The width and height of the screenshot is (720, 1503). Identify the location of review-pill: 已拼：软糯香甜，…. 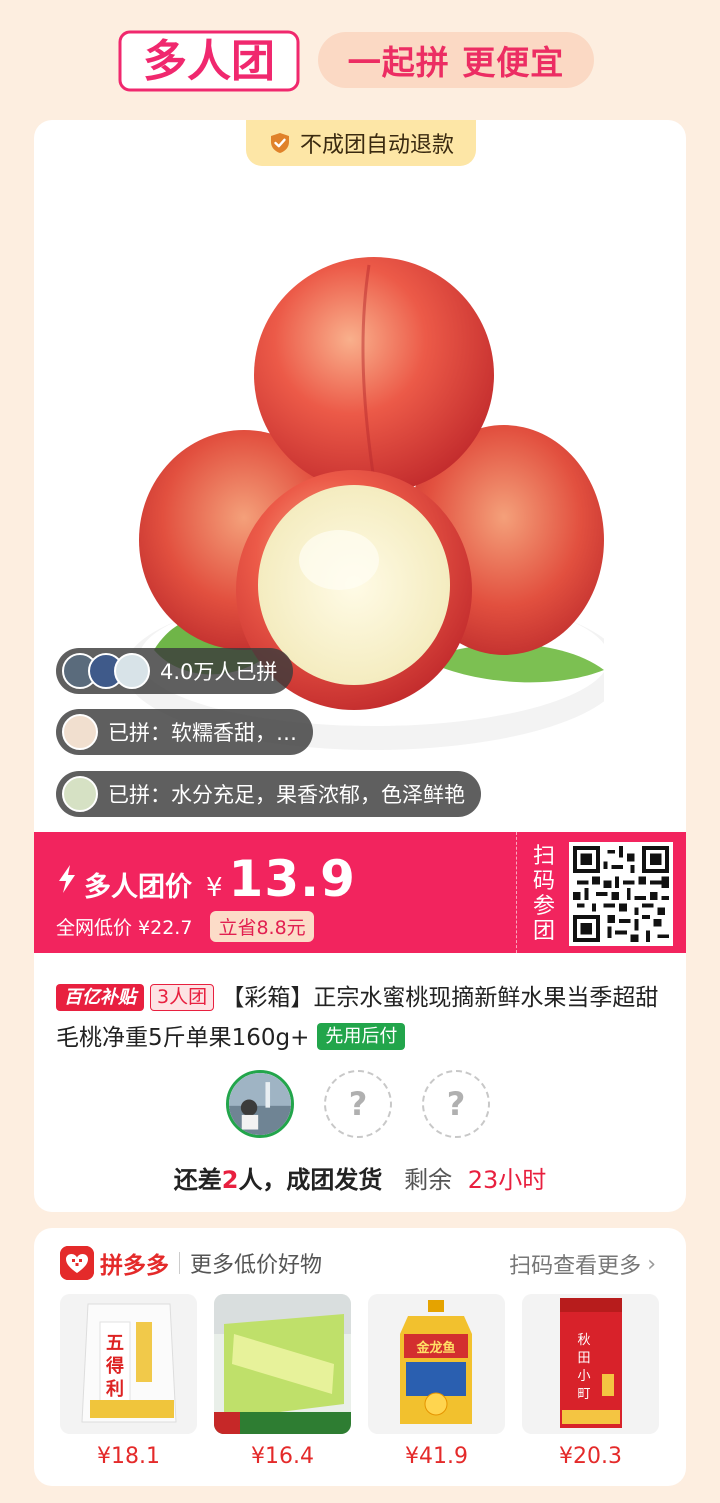
(184, 732).